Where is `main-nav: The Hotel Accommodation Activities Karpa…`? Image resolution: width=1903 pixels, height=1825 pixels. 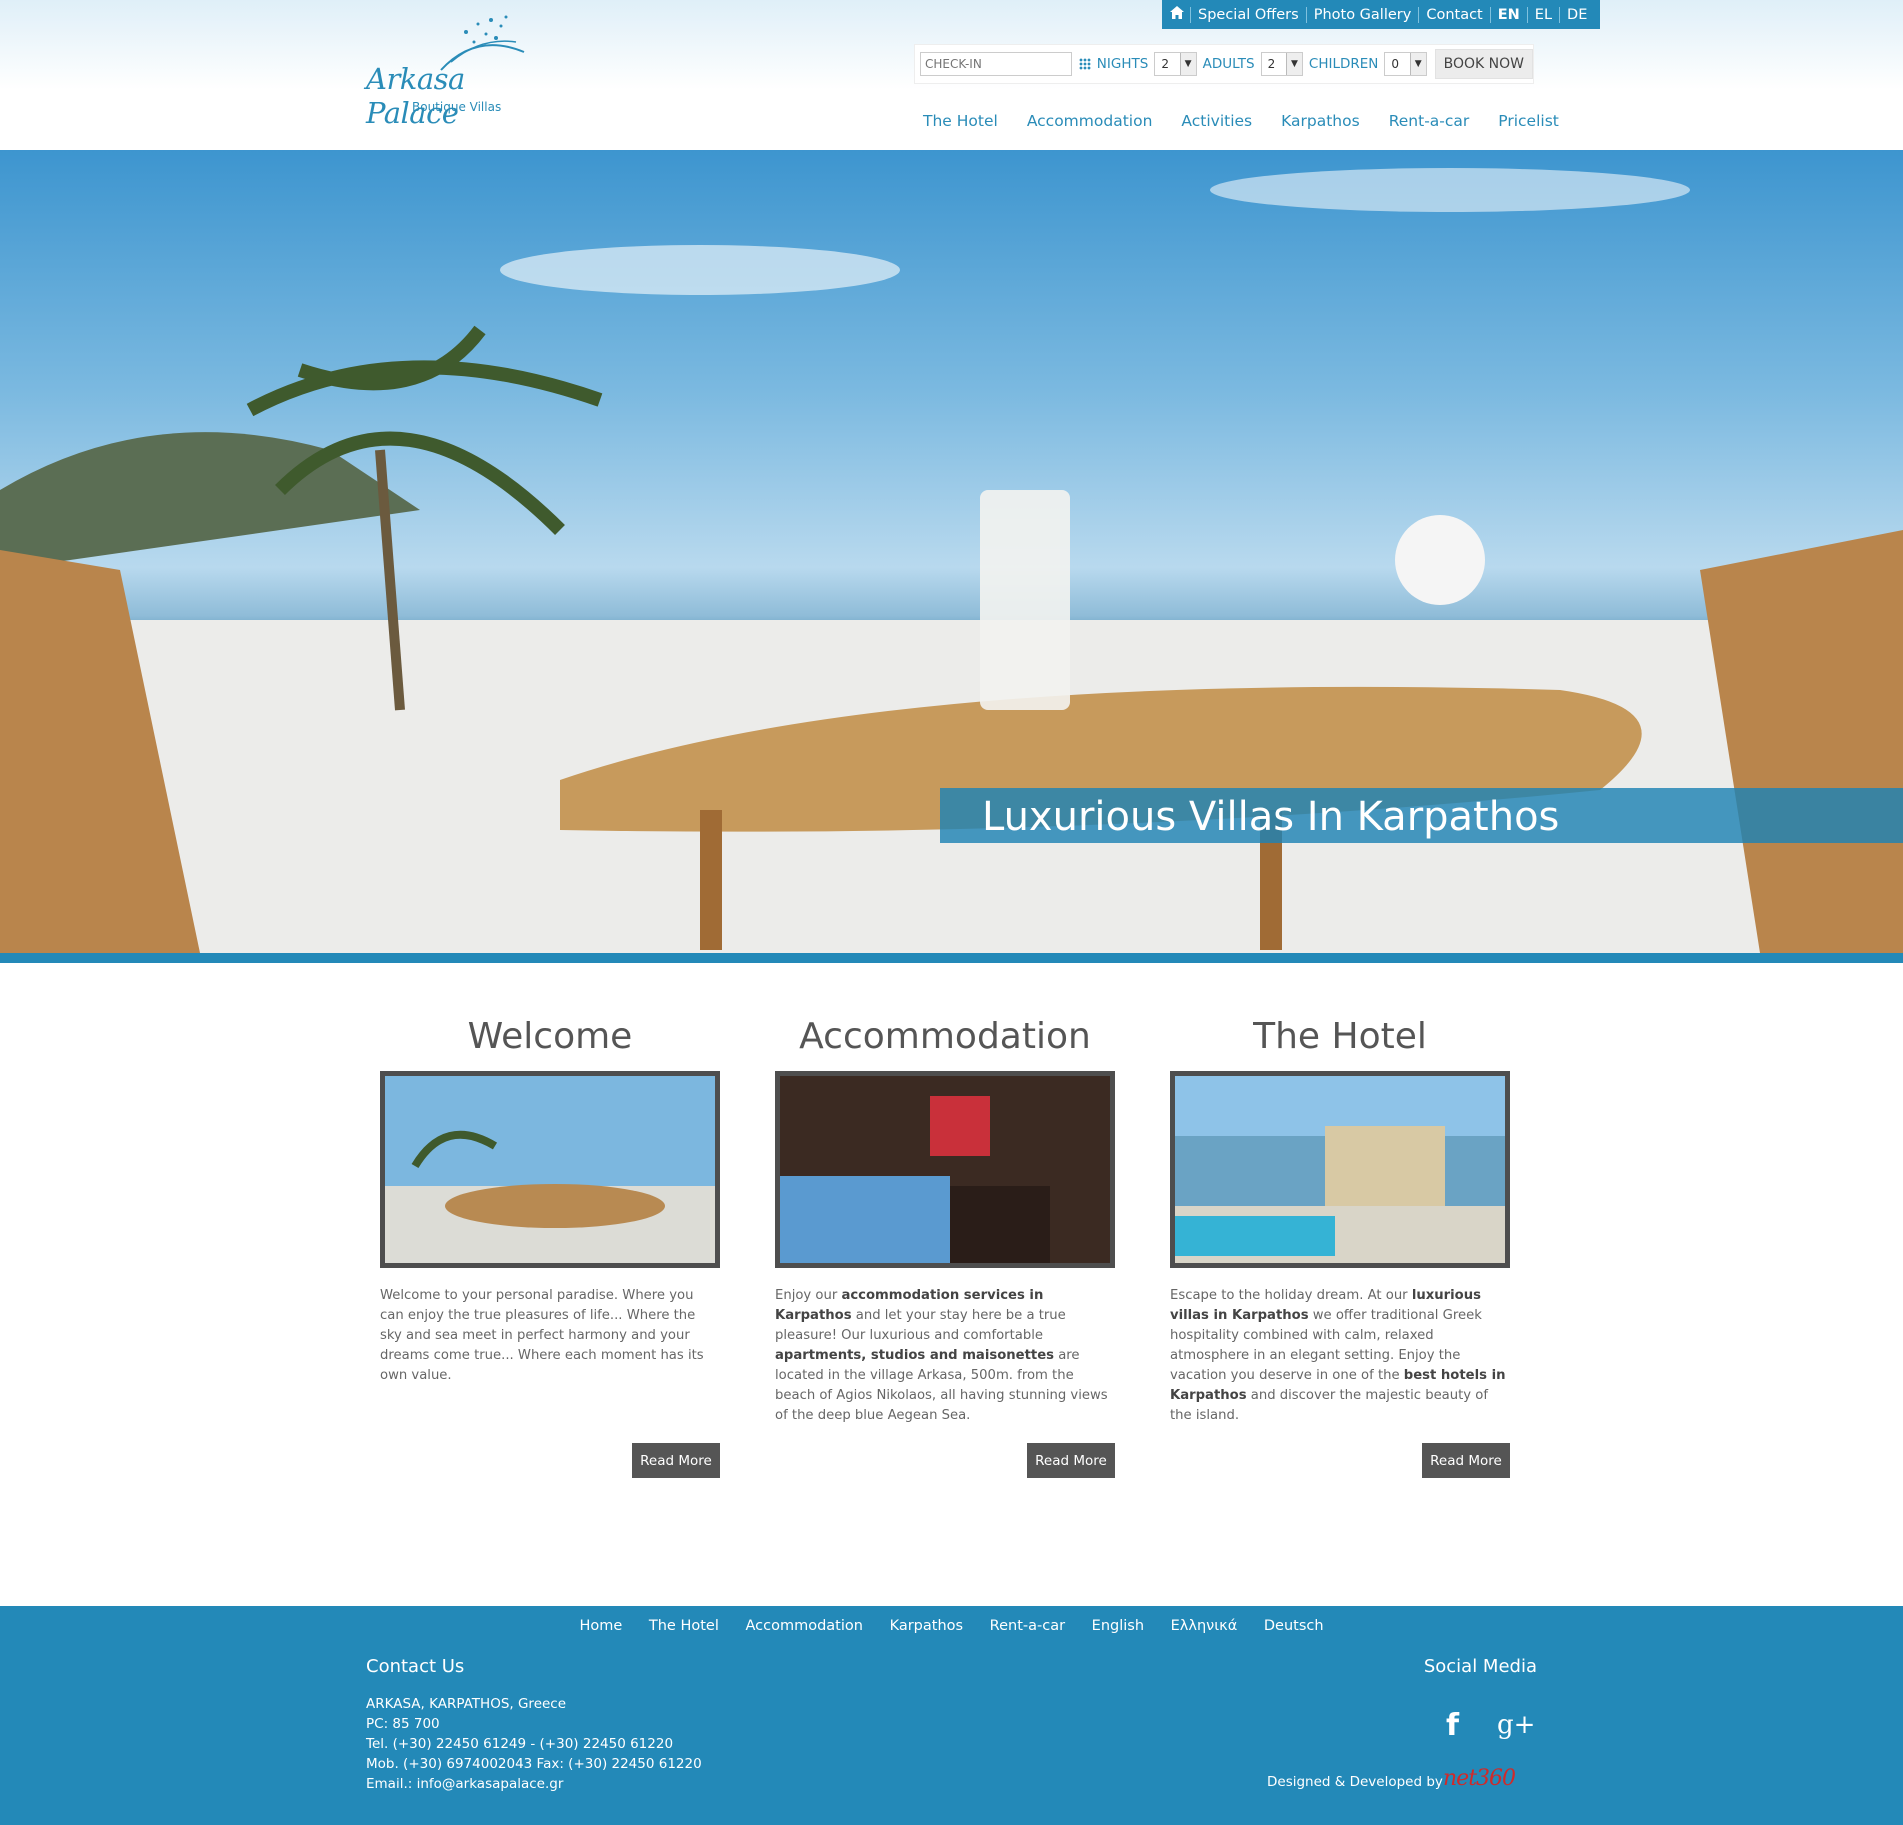 main-nav: The Hotel Accommodation Activities Karpa… is located at coordinates (1255, 121).